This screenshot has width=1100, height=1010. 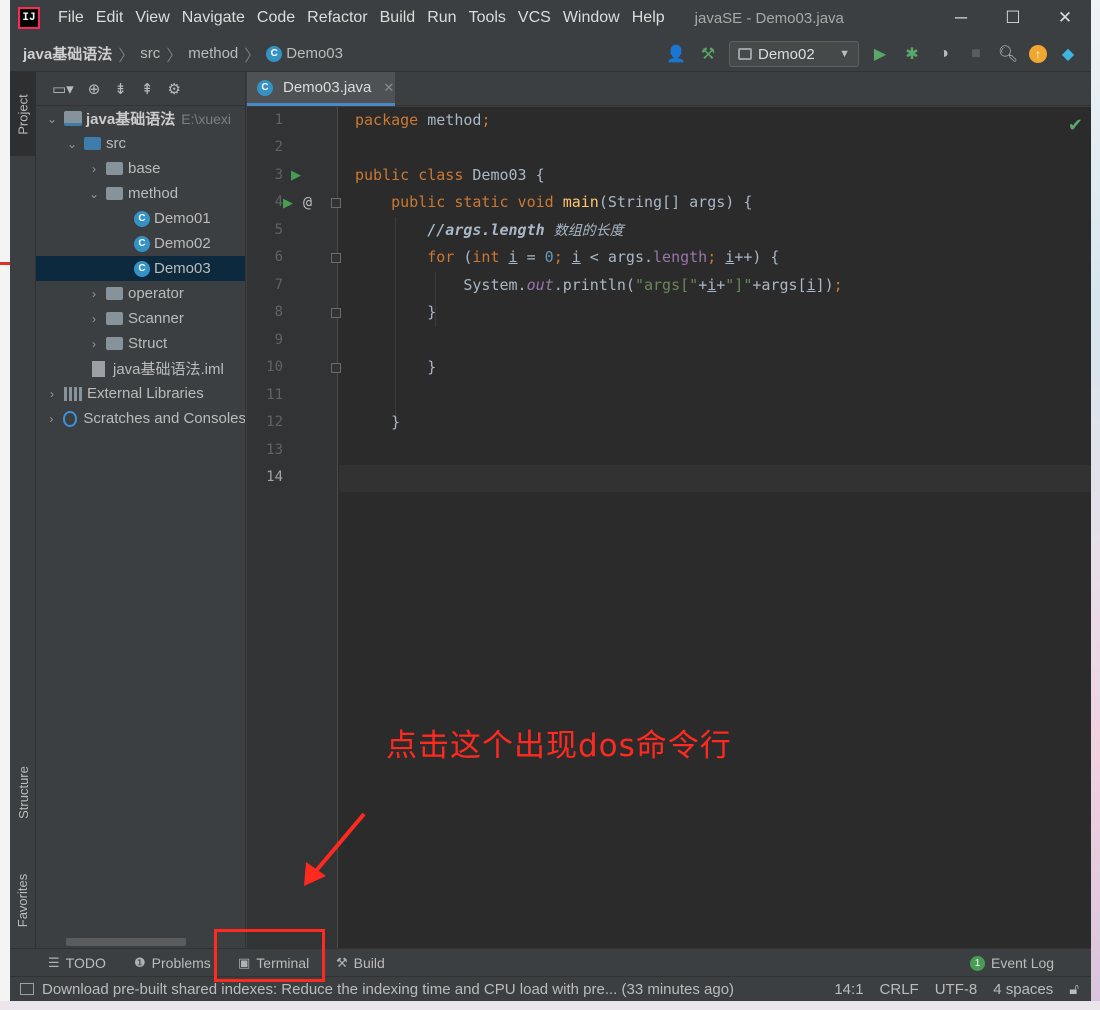 I want to click on breadcrumb-project: java基础语法, so click(x=67, y=53).